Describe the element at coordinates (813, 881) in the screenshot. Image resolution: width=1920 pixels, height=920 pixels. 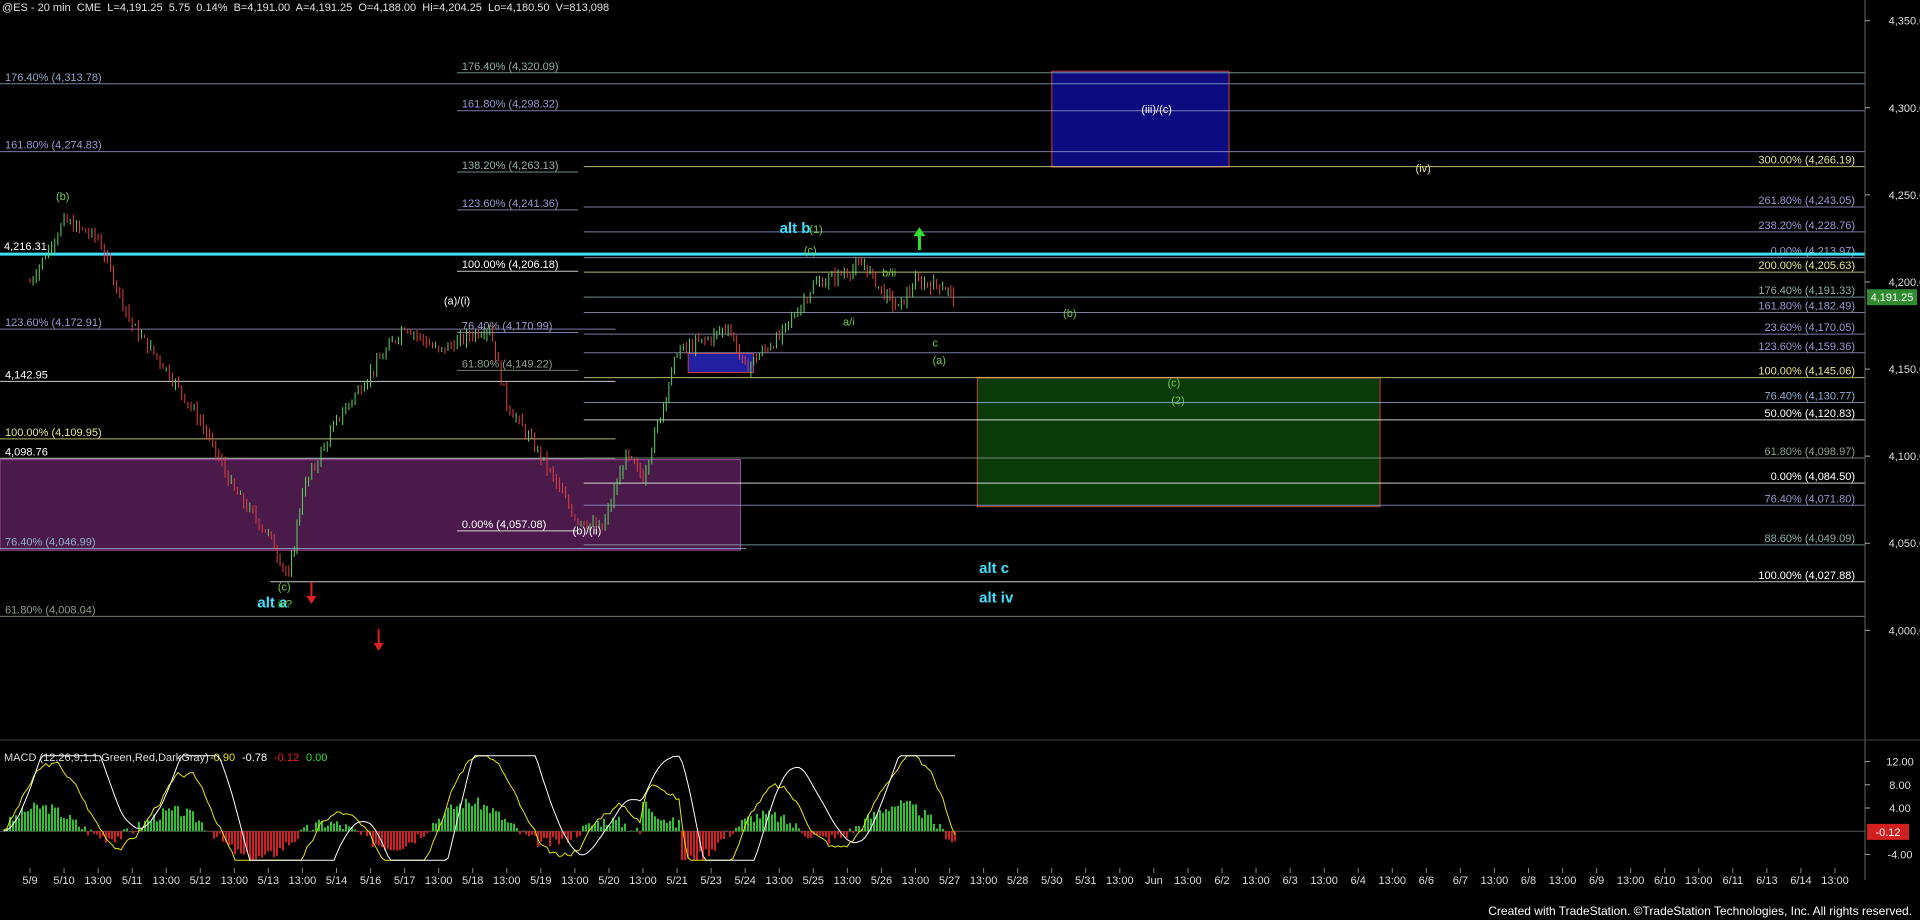
I see `time-label: 5/25` at that location.